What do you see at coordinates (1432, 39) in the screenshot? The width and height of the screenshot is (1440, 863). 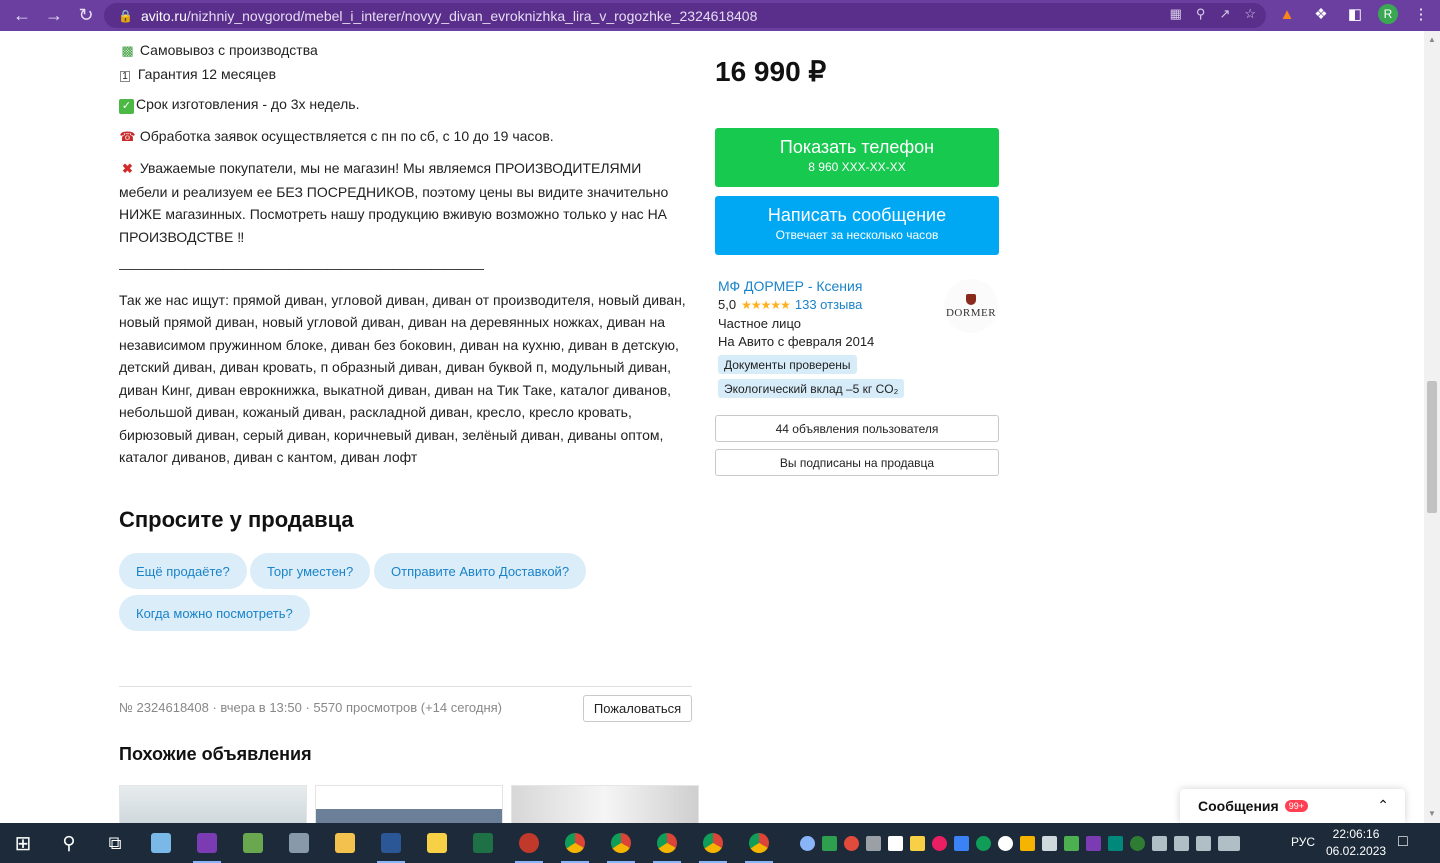 I see `scroll-up-arrow-icon: ▲` at bounding box center [1432, 39].